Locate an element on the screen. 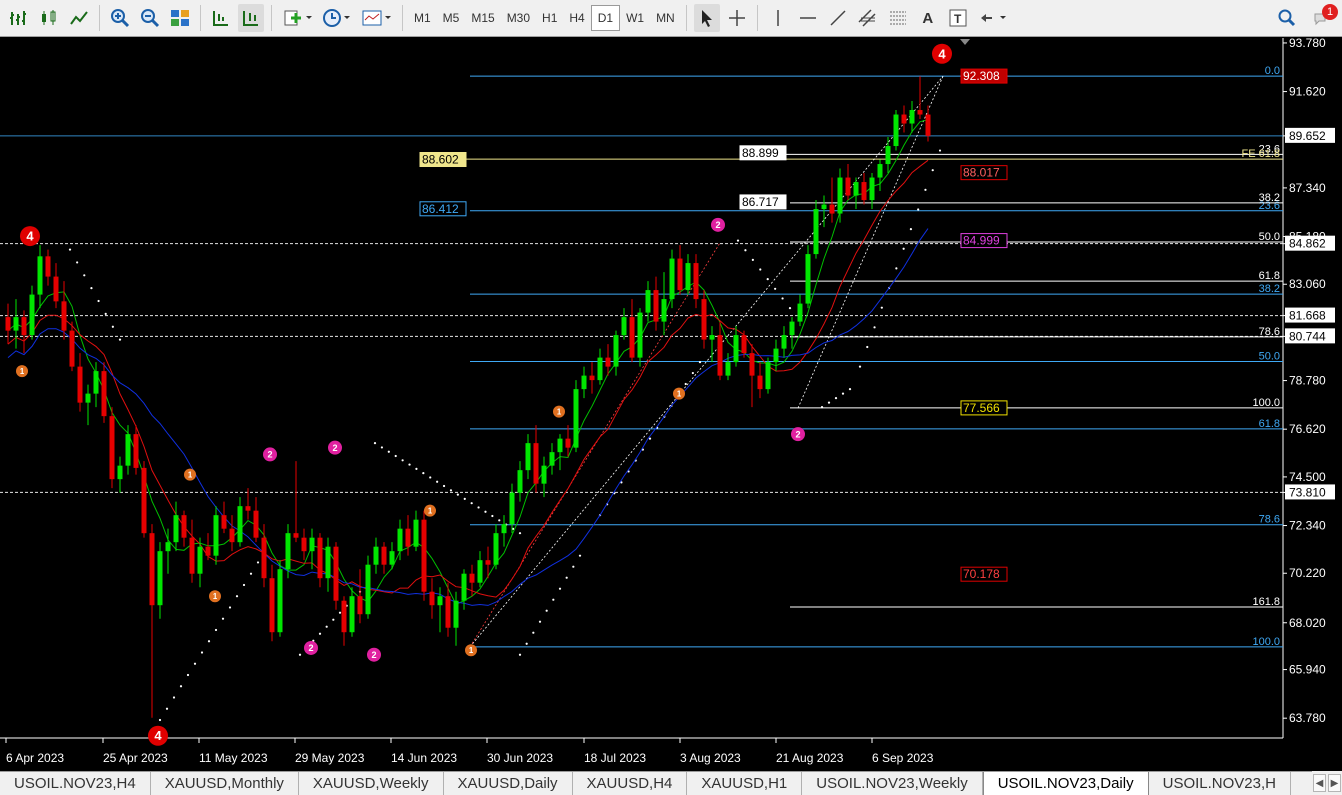 Image resolution: width=1342 pixels, height=795 pixels. equidistant-channel-icon is located at coordinates (868, 18).